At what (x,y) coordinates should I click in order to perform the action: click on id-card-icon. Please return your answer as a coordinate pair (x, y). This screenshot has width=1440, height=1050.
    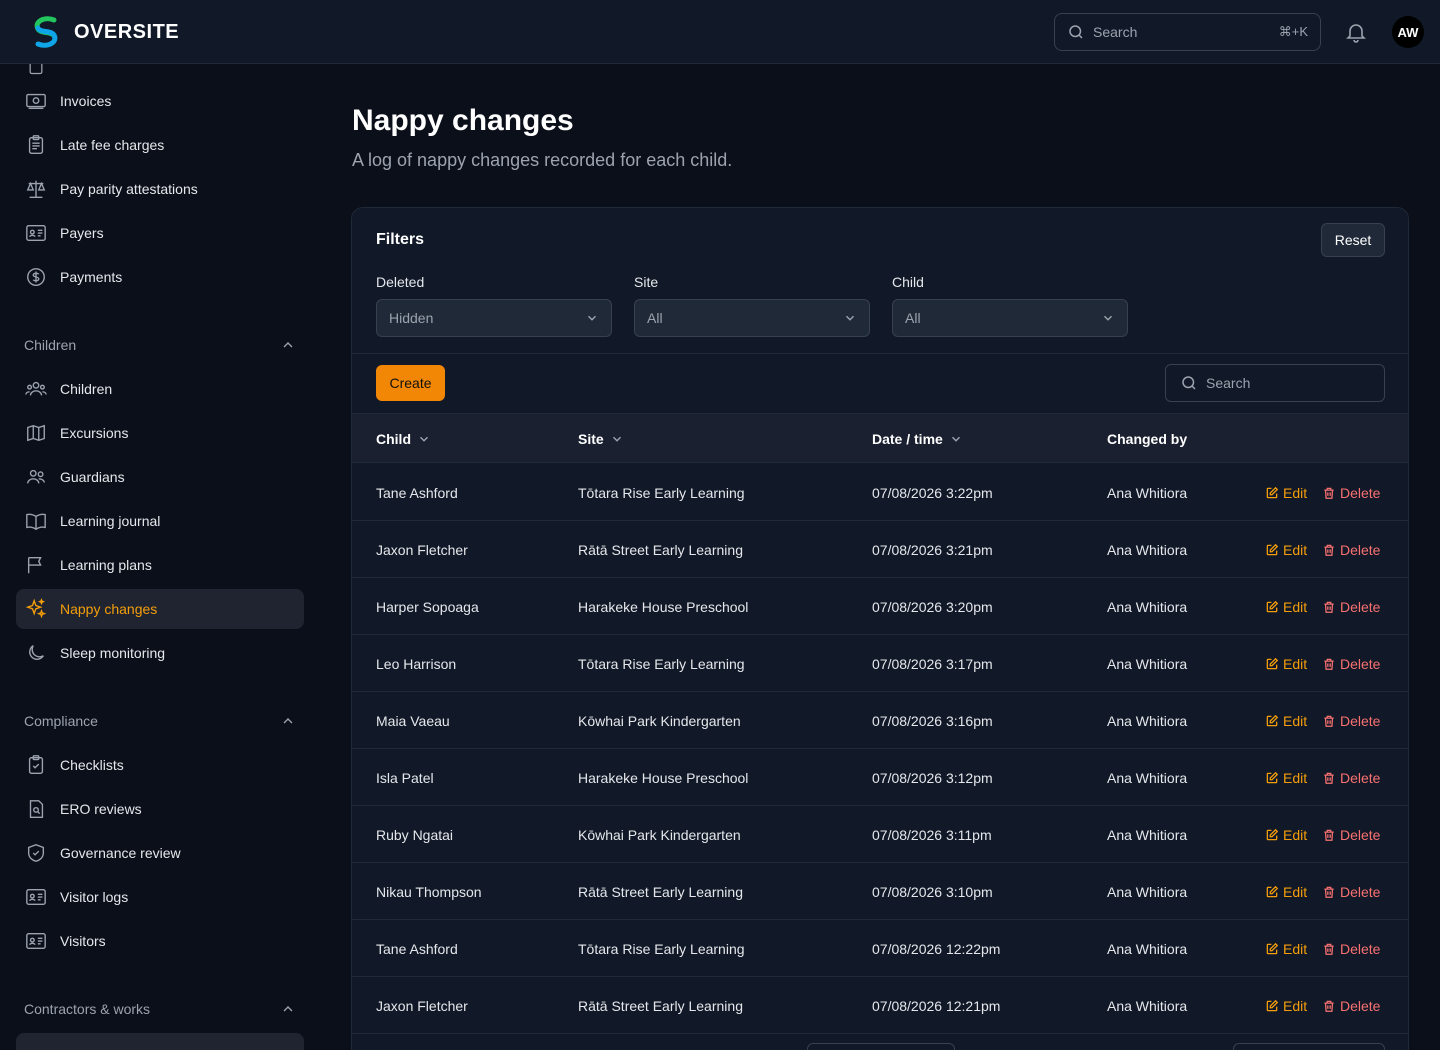
    Looking at the image, I should click on (36, 897).